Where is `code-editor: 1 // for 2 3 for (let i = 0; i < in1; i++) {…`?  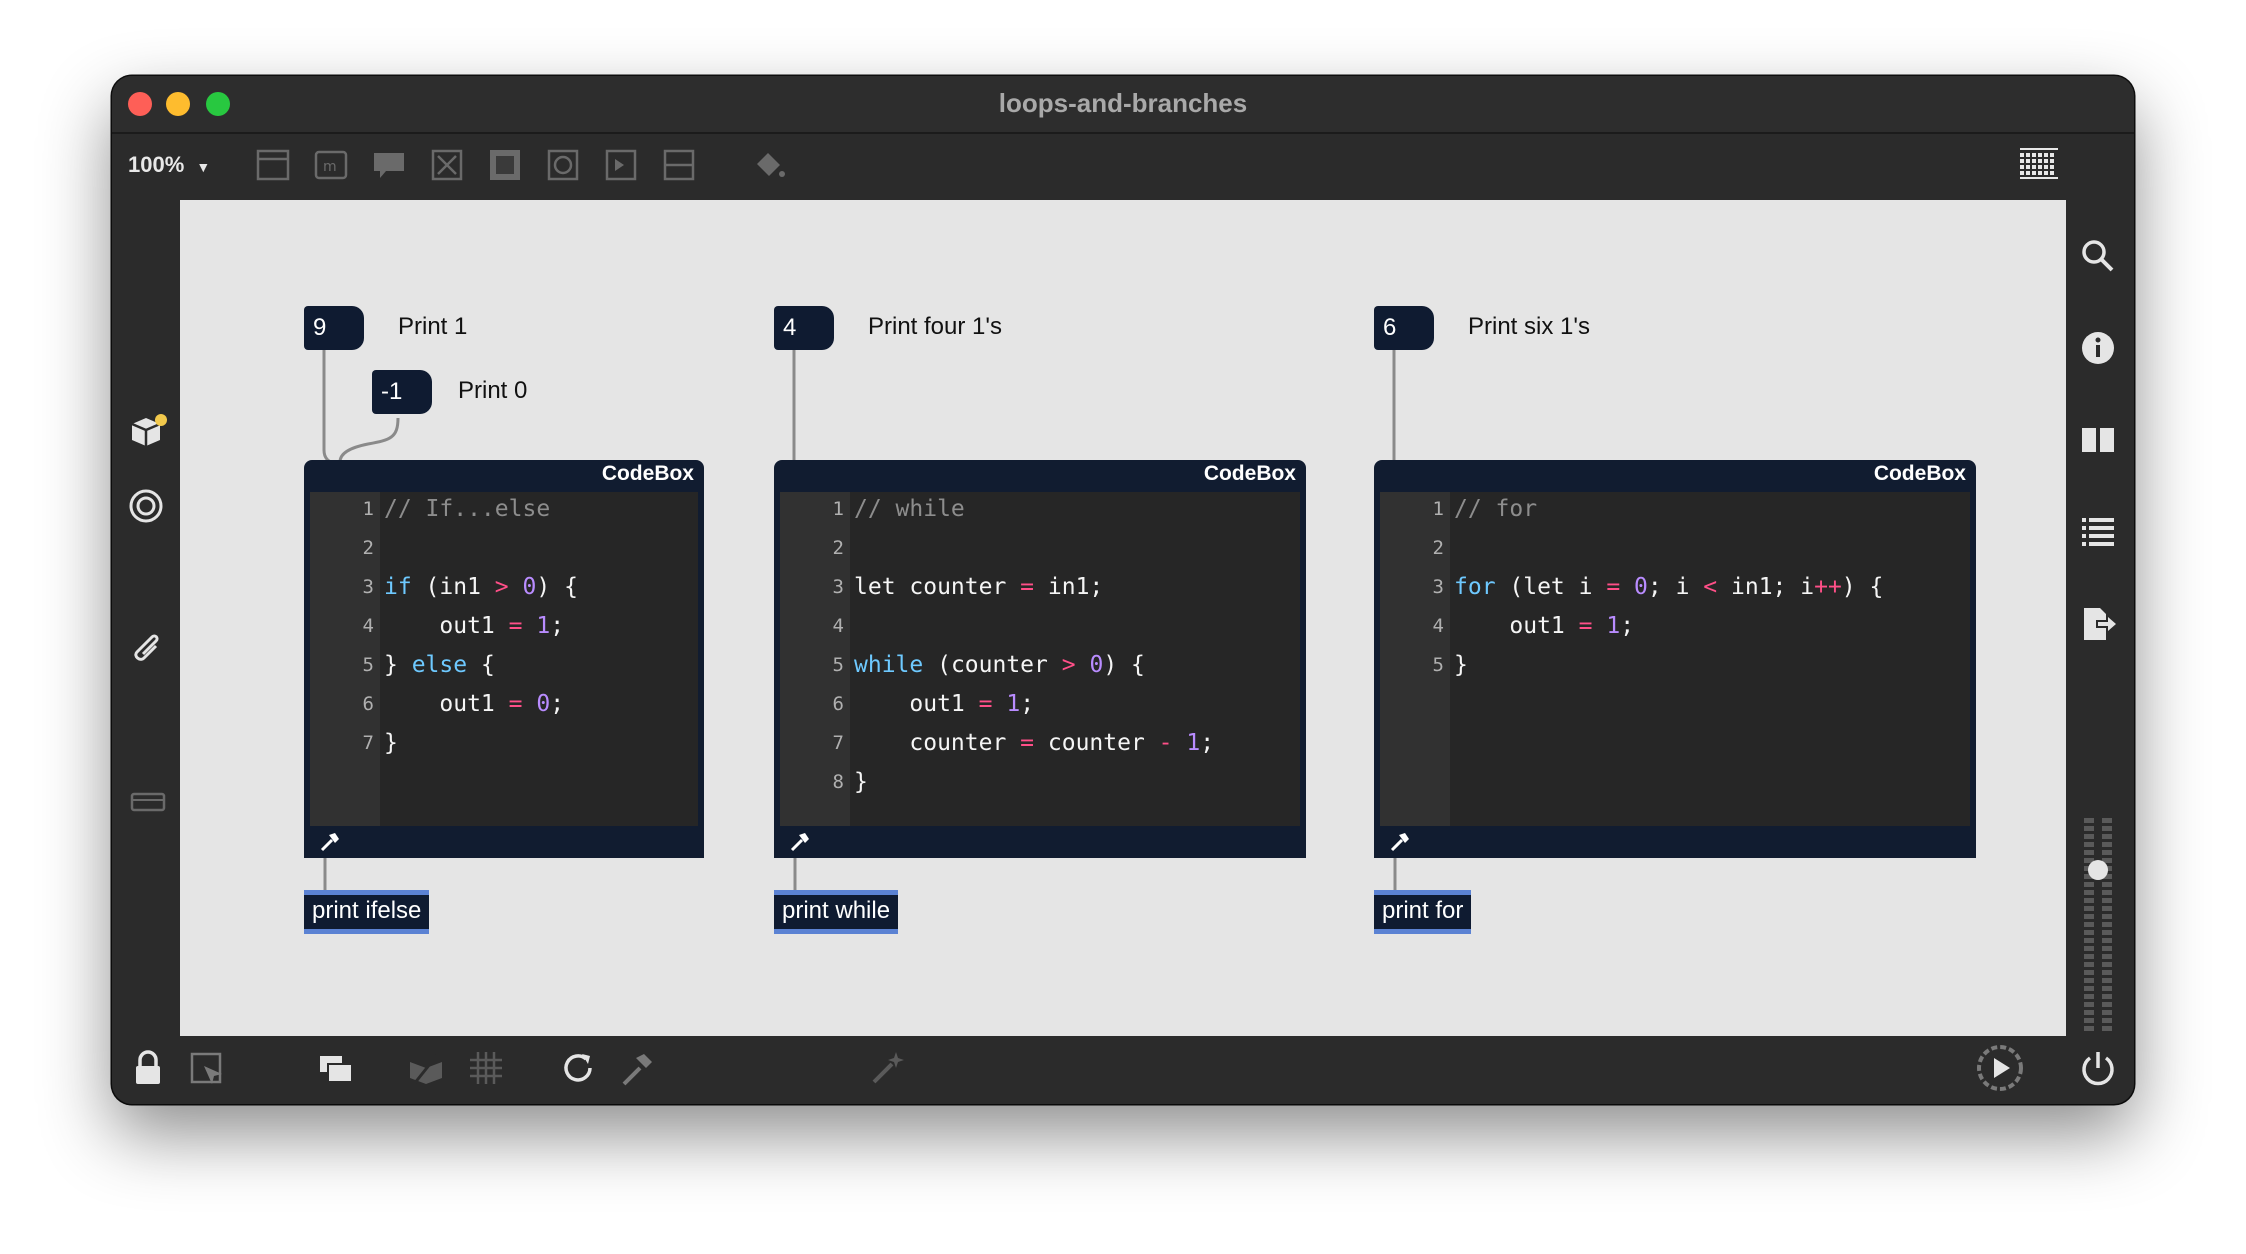 code-editor: 1 // for 2 3 for (let i = 0; i < in1; i++) {… is located at coordinates (1675, 659).